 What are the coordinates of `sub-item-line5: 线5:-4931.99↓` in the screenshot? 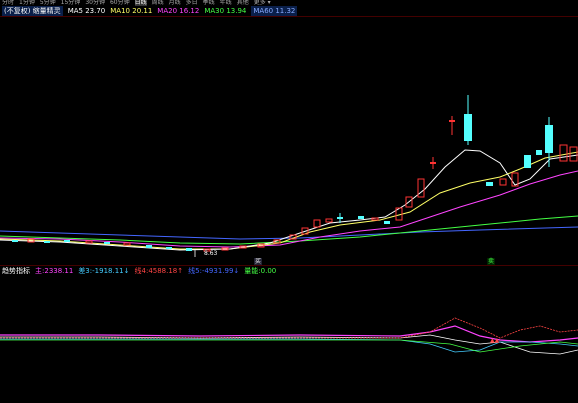 It's located at (214, 271).